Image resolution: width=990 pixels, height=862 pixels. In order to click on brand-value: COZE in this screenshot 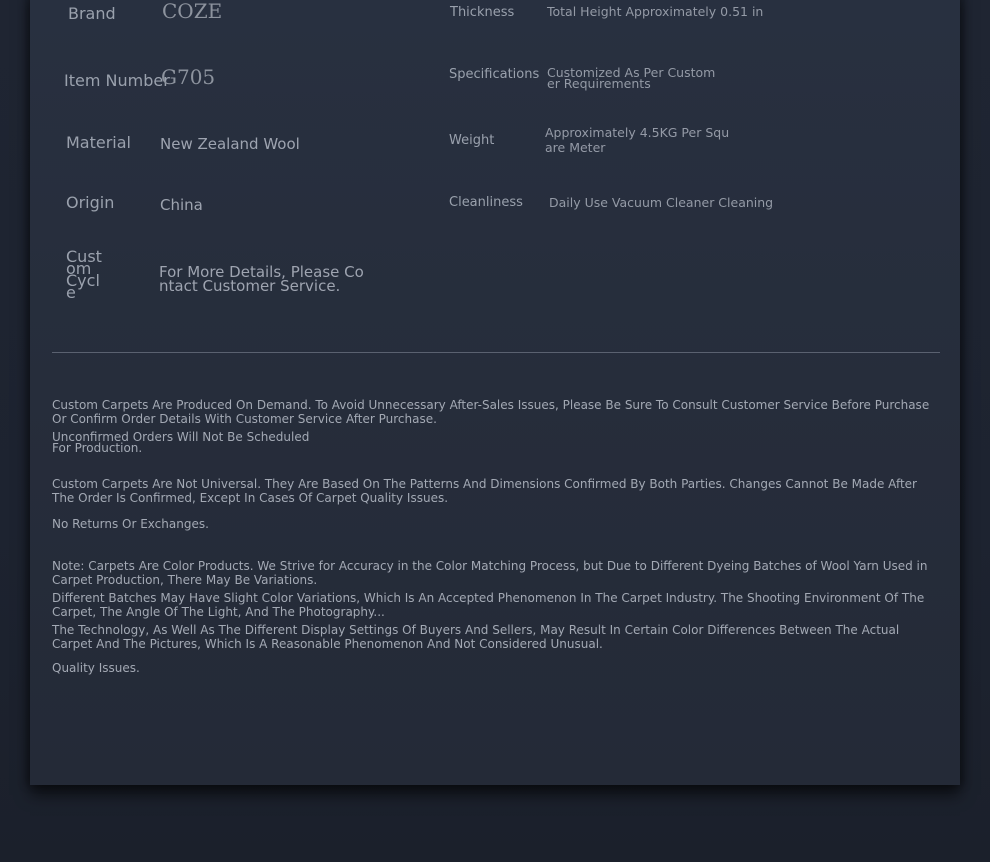, I will do `click(192, 11)`.